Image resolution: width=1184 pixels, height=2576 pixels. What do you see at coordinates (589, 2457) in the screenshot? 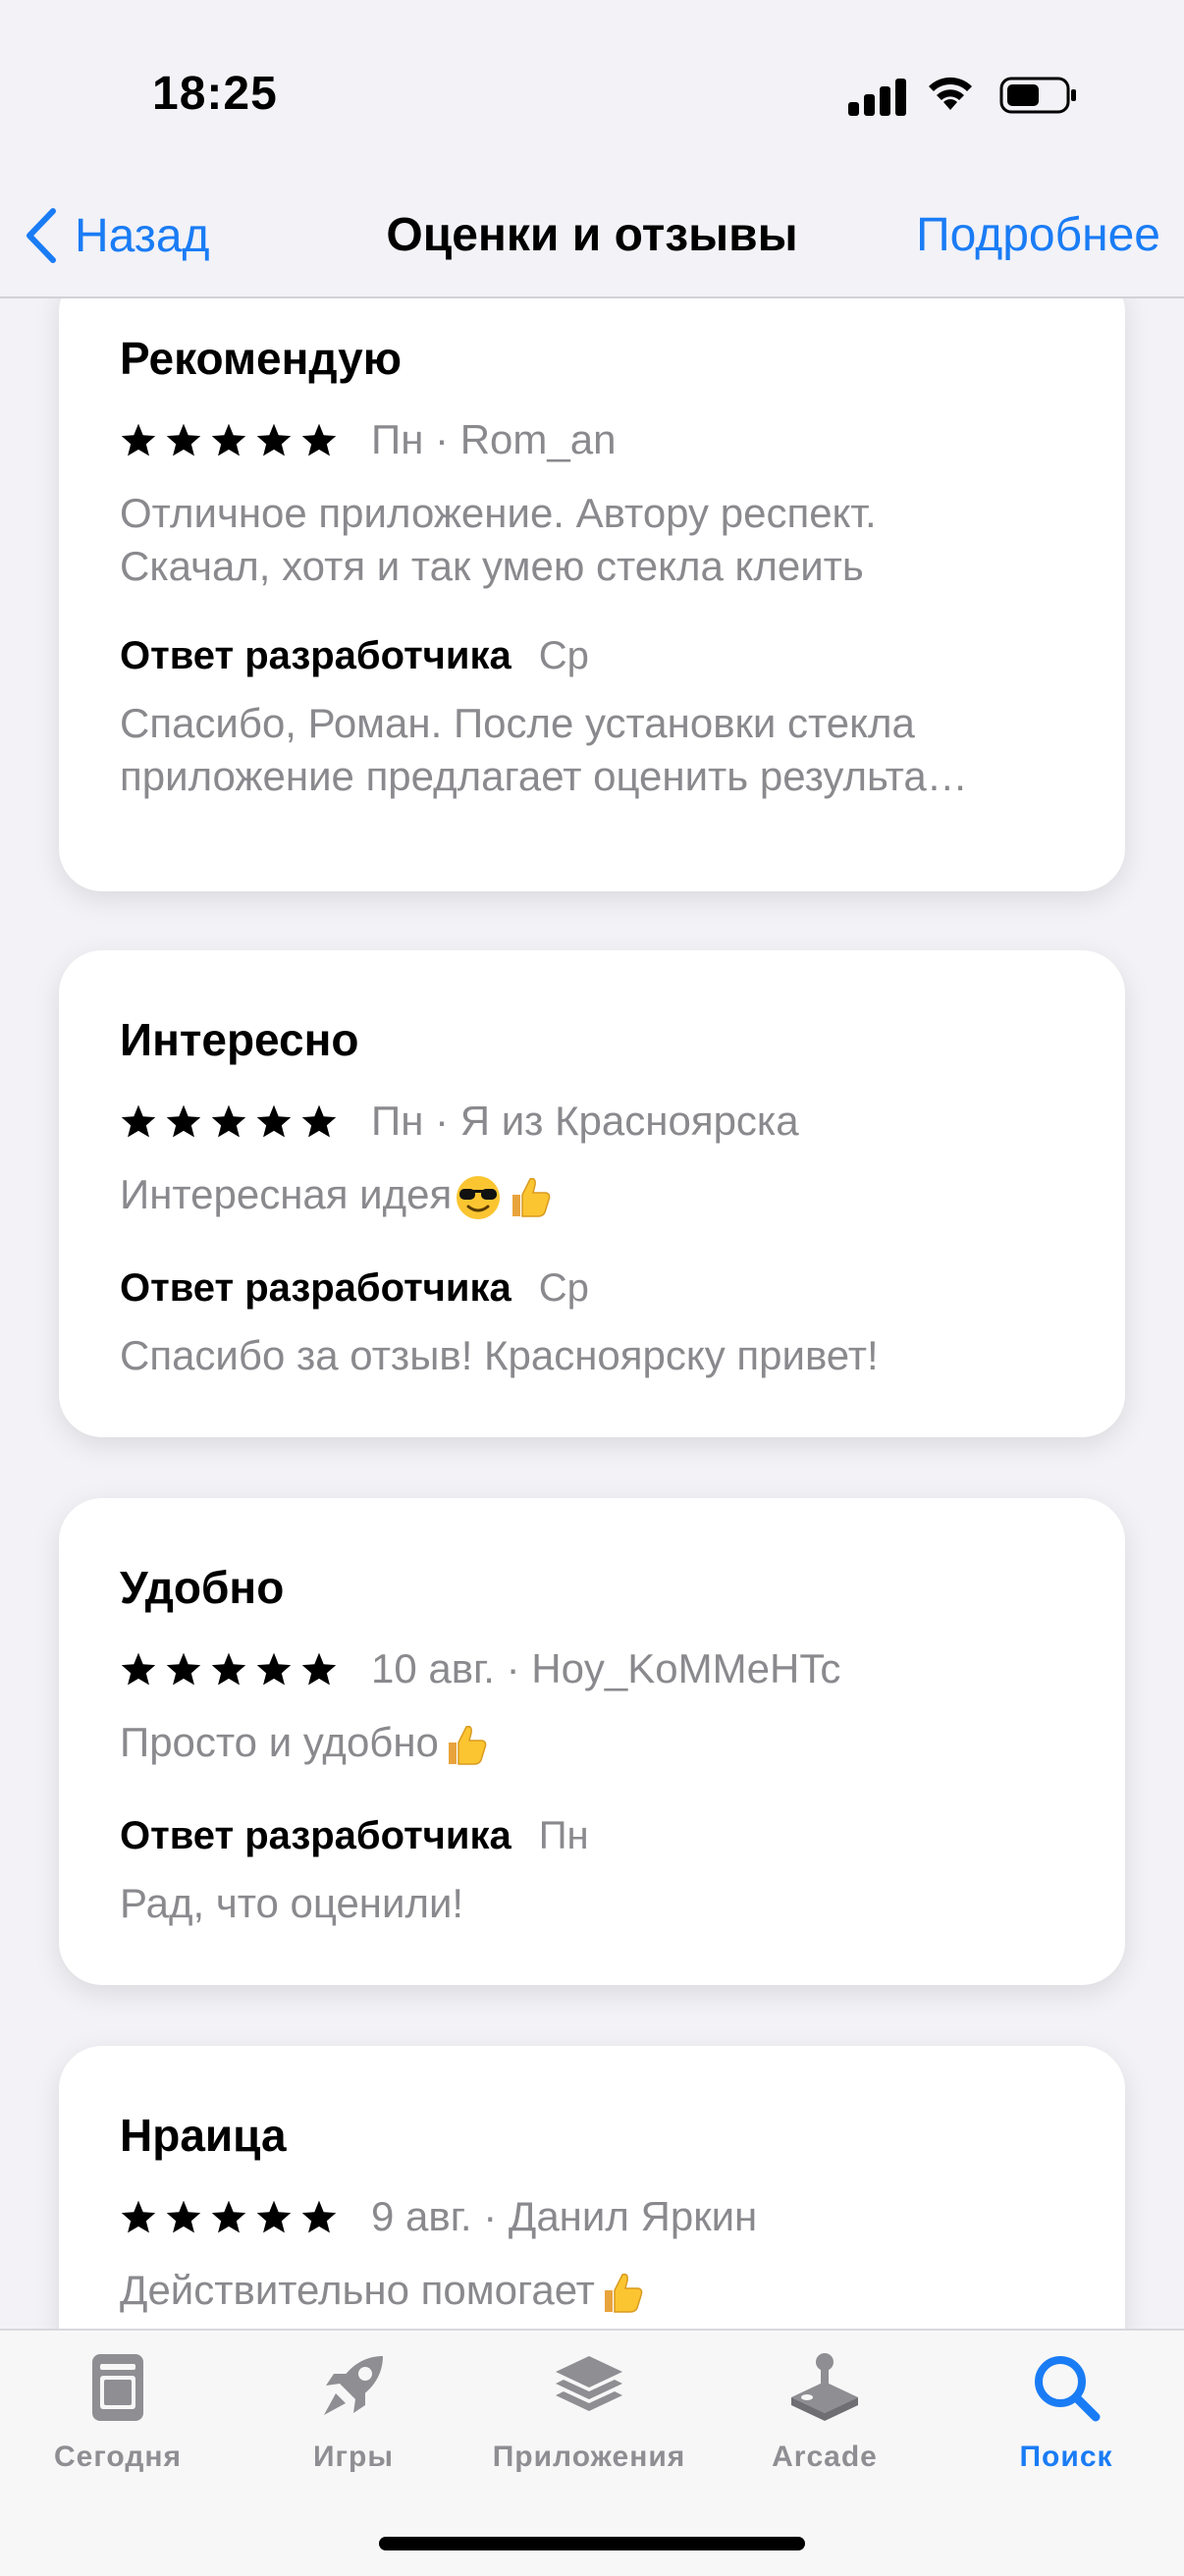
I see `tab-label: Приложения` at bounding box center [589, 2457].